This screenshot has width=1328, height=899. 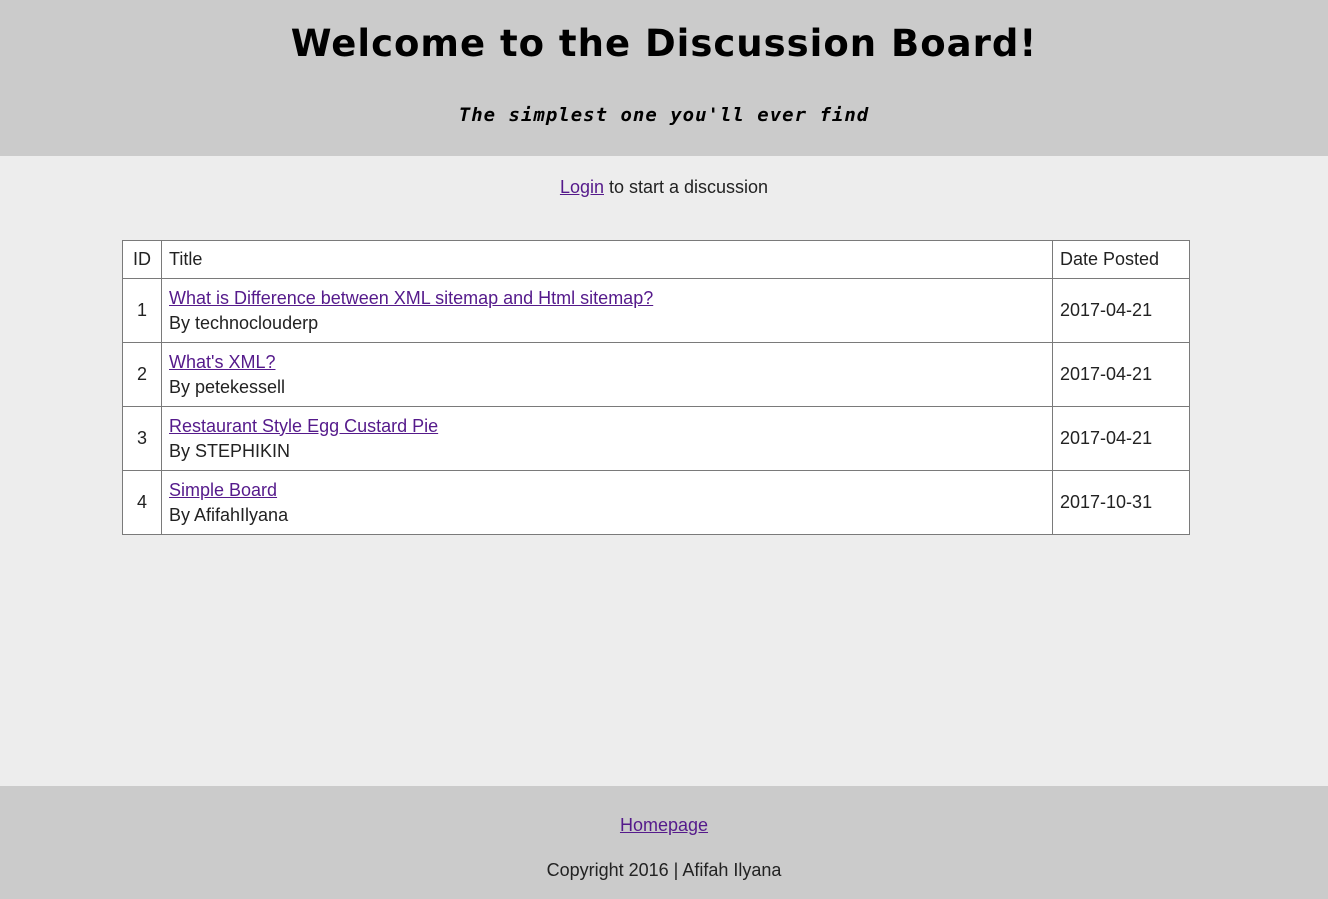 What do you see at coordinates (244, 322) in the screenshot?
I see `post-author: By technoclouderp` at bounding box center [244, 322].